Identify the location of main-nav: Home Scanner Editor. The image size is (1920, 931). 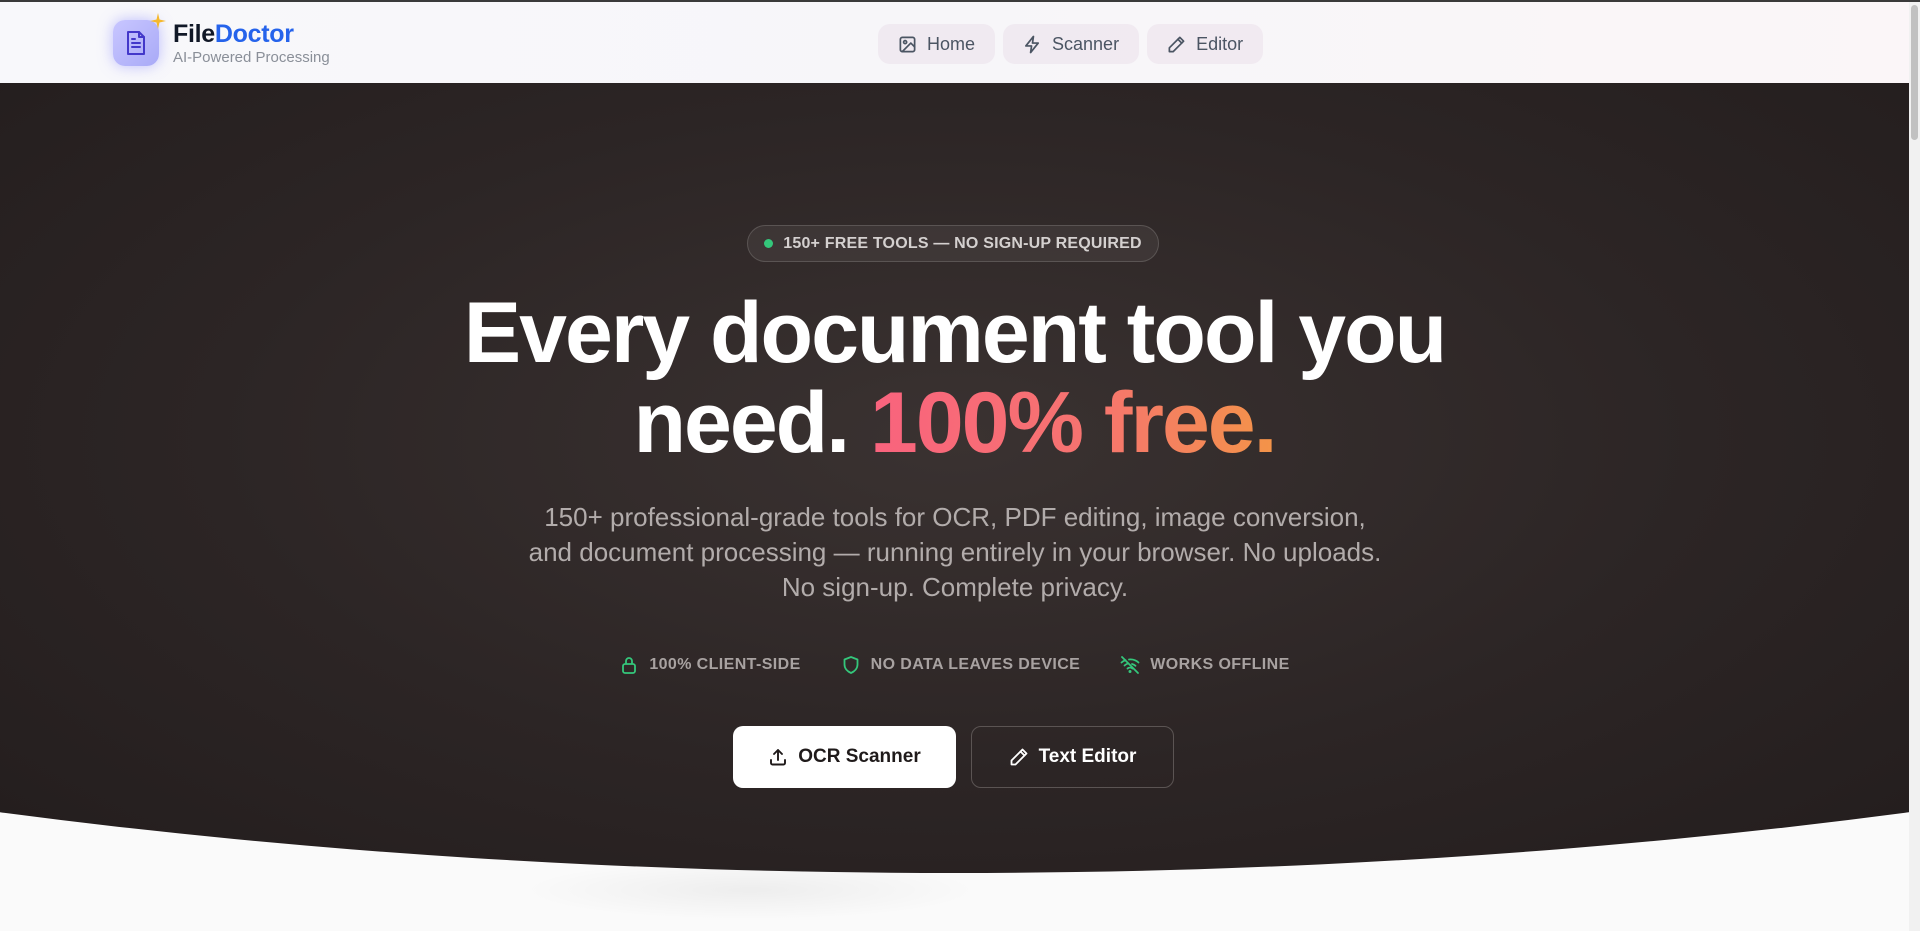
(1071, 44).